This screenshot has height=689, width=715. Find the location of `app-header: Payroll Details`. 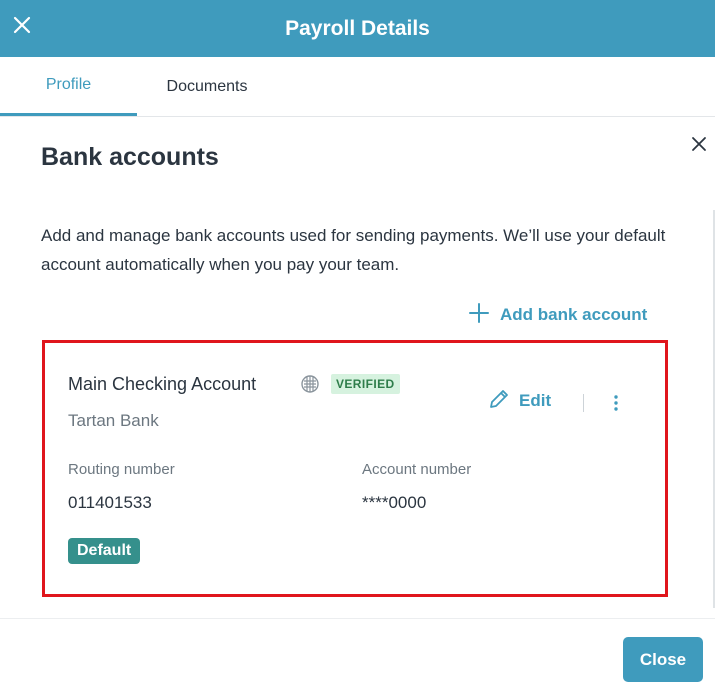

app-header: Payroll Details is located at coordinates (357, 28).